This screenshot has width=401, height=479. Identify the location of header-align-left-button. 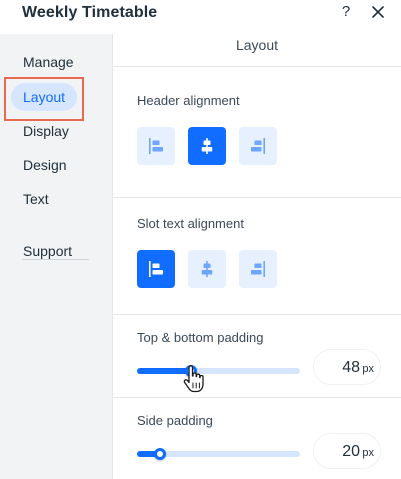
(156, 146).